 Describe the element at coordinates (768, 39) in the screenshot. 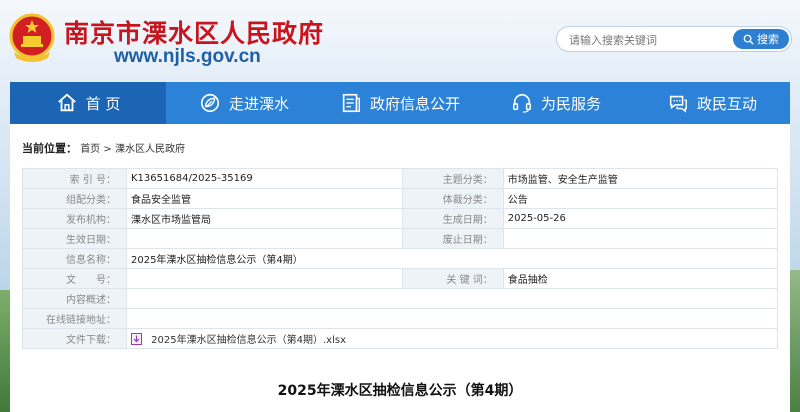

I see `search-button-label: 搜索` at that location.